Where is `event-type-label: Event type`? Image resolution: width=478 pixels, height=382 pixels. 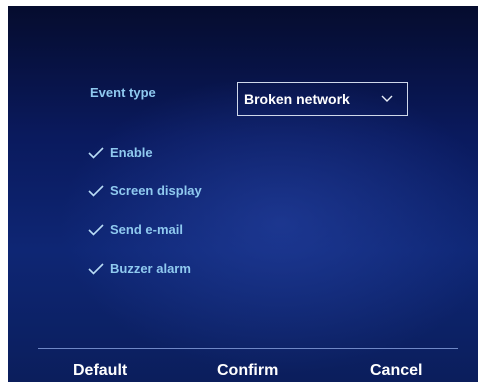 event-type-label: Event type is located at coordinates (123, 92).